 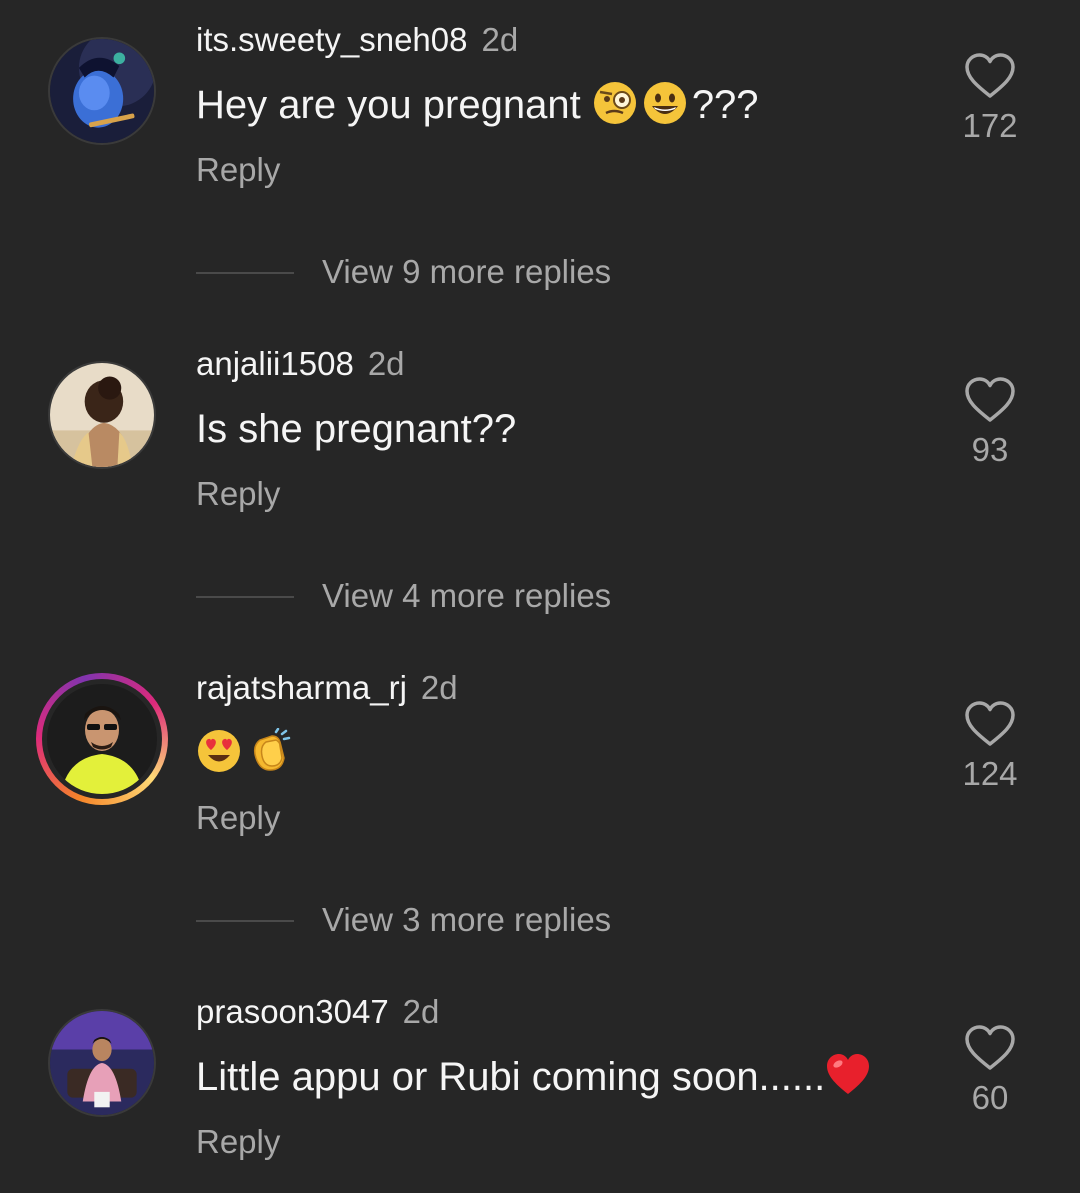 I want to click on view-more-replies: View 3 more replies, so click(x=546, y=920).